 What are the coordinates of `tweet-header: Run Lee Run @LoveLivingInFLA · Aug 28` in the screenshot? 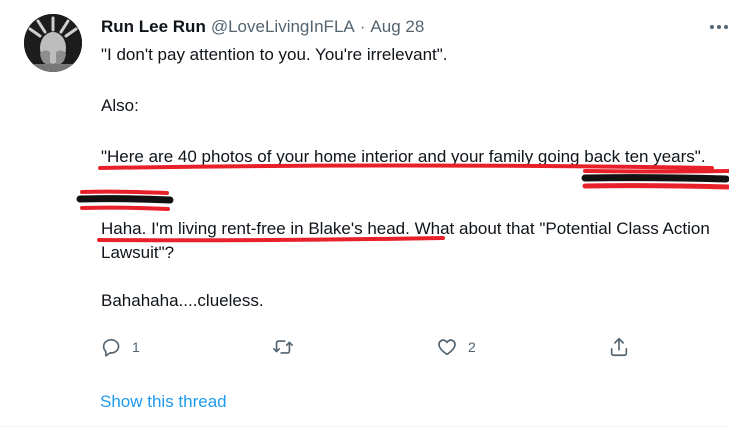 It's located at (262, 28).